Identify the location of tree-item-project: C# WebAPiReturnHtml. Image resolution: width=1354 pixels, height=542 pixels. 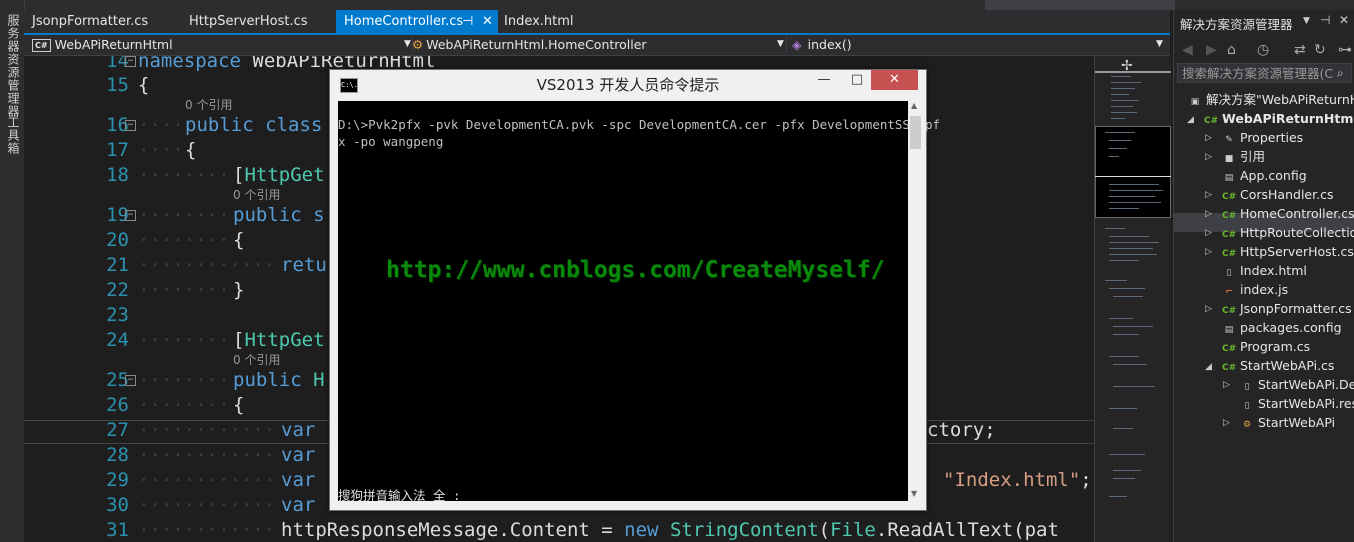
(1279, 118).